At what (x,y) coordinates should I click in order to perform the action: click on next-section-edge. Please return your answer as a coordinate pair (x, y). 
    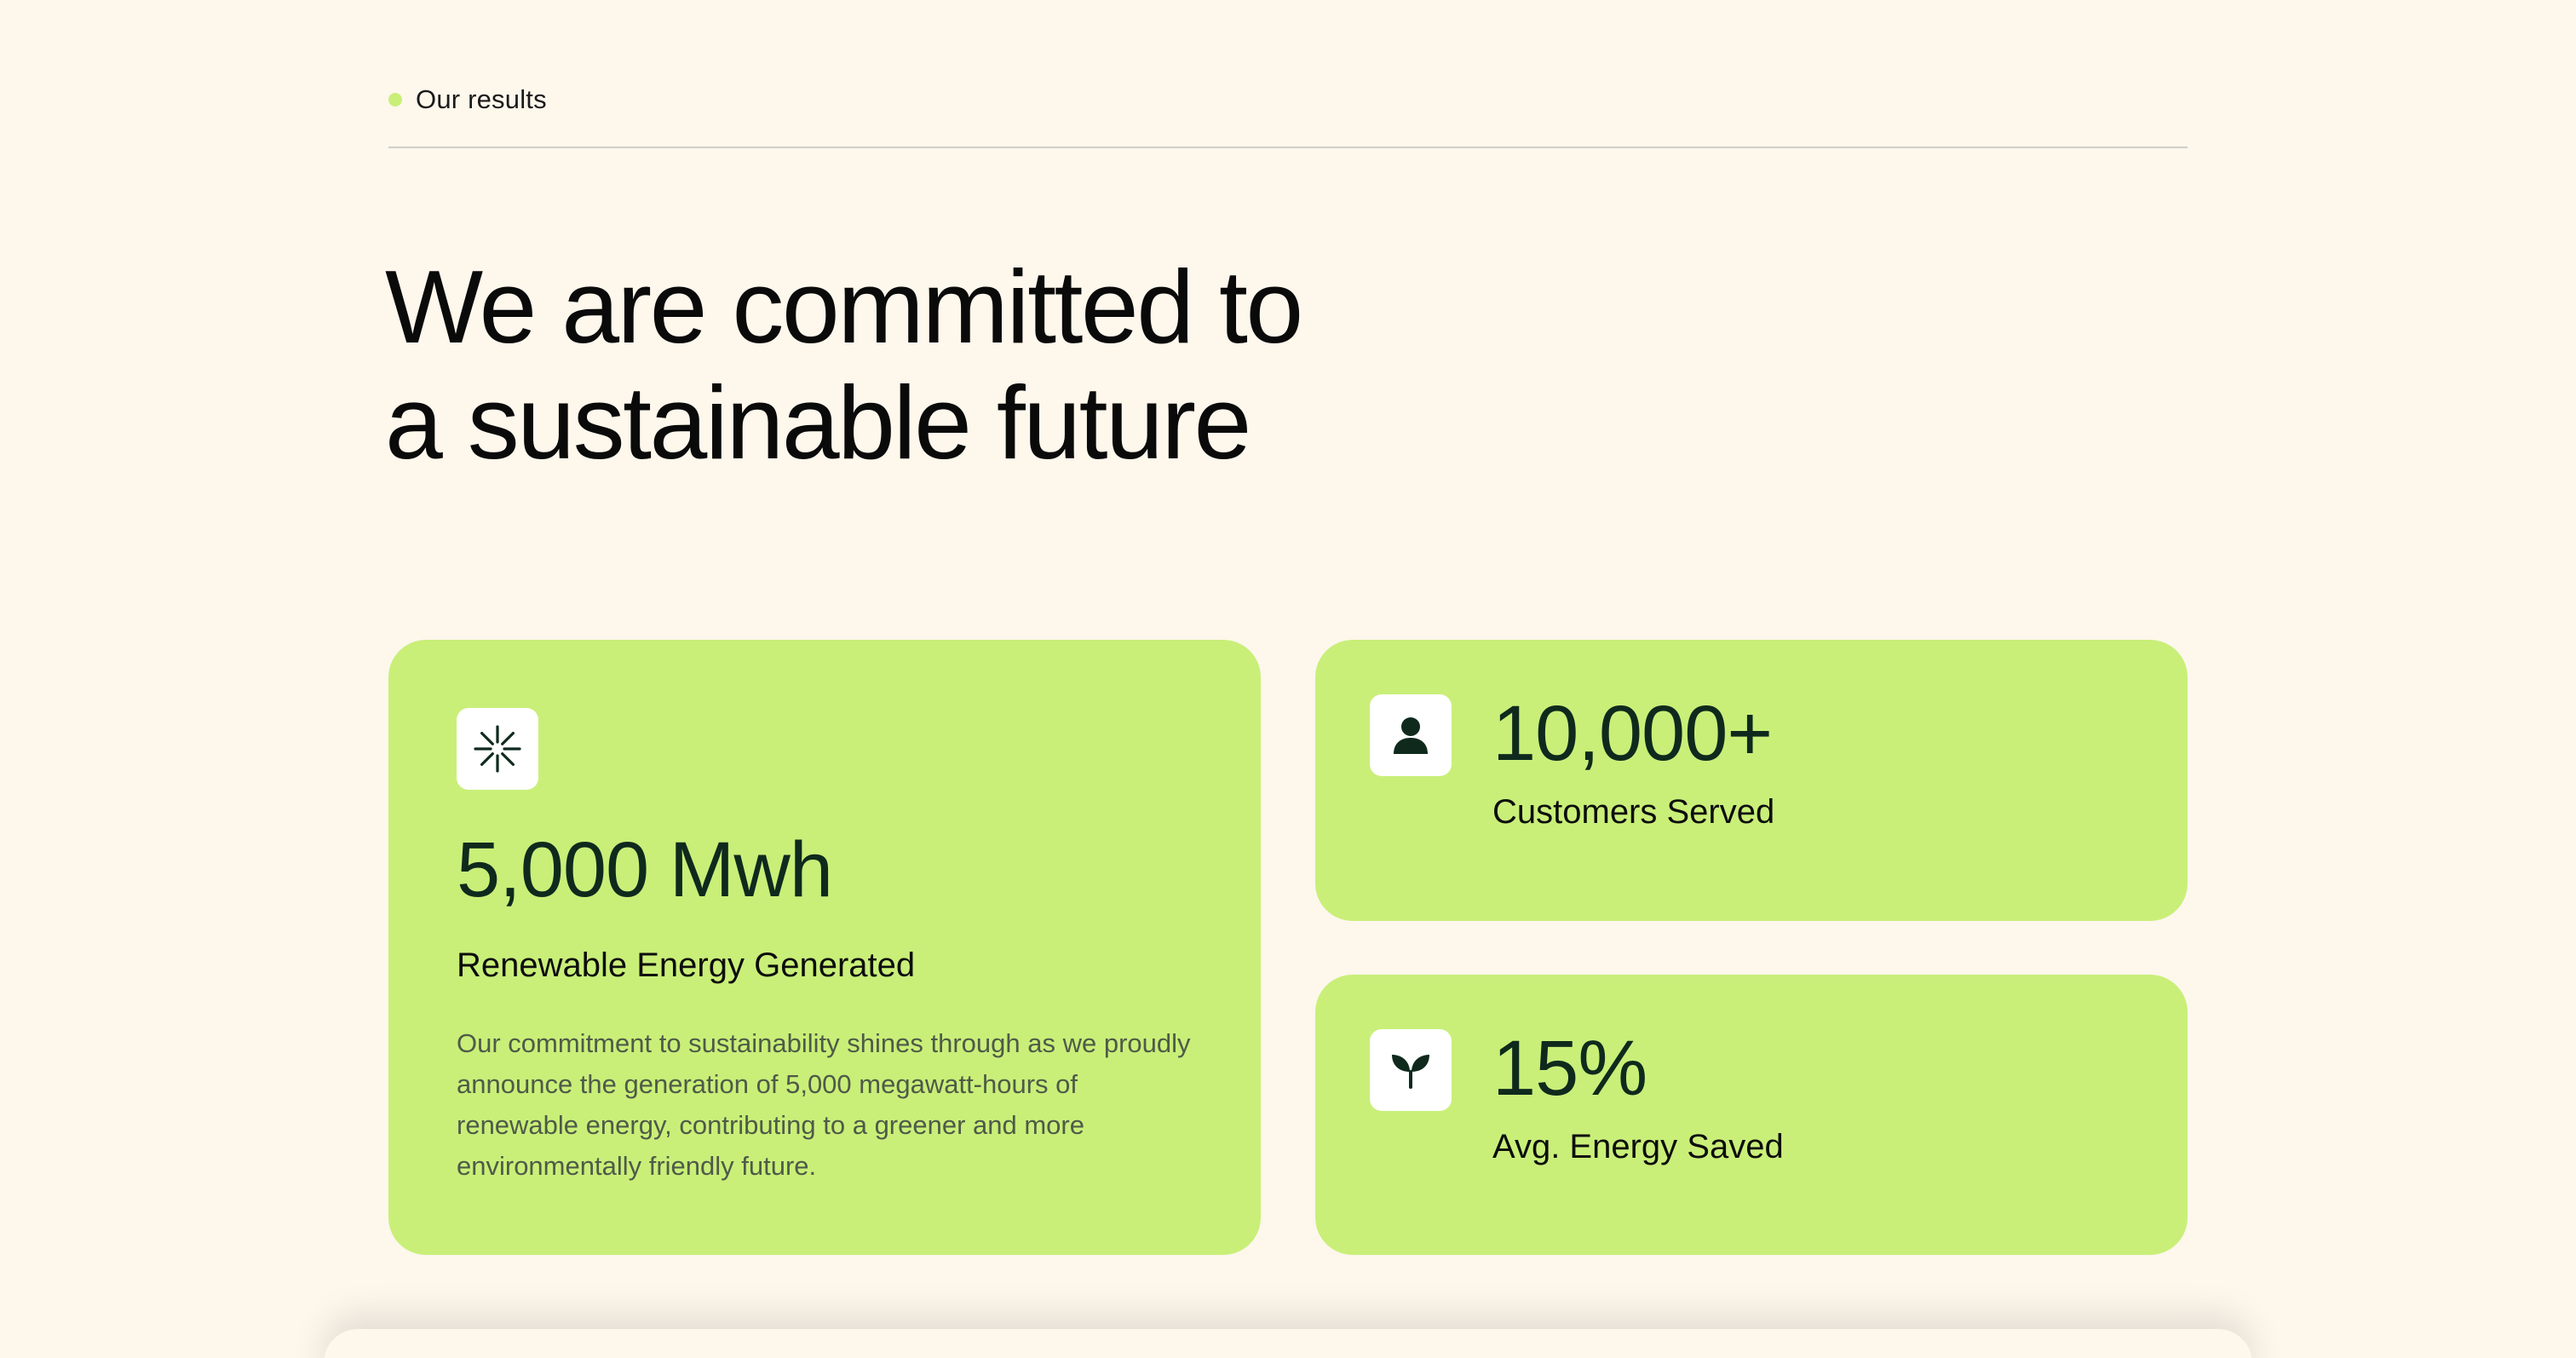
    Looking at the image, I should click on (1288, 1343).